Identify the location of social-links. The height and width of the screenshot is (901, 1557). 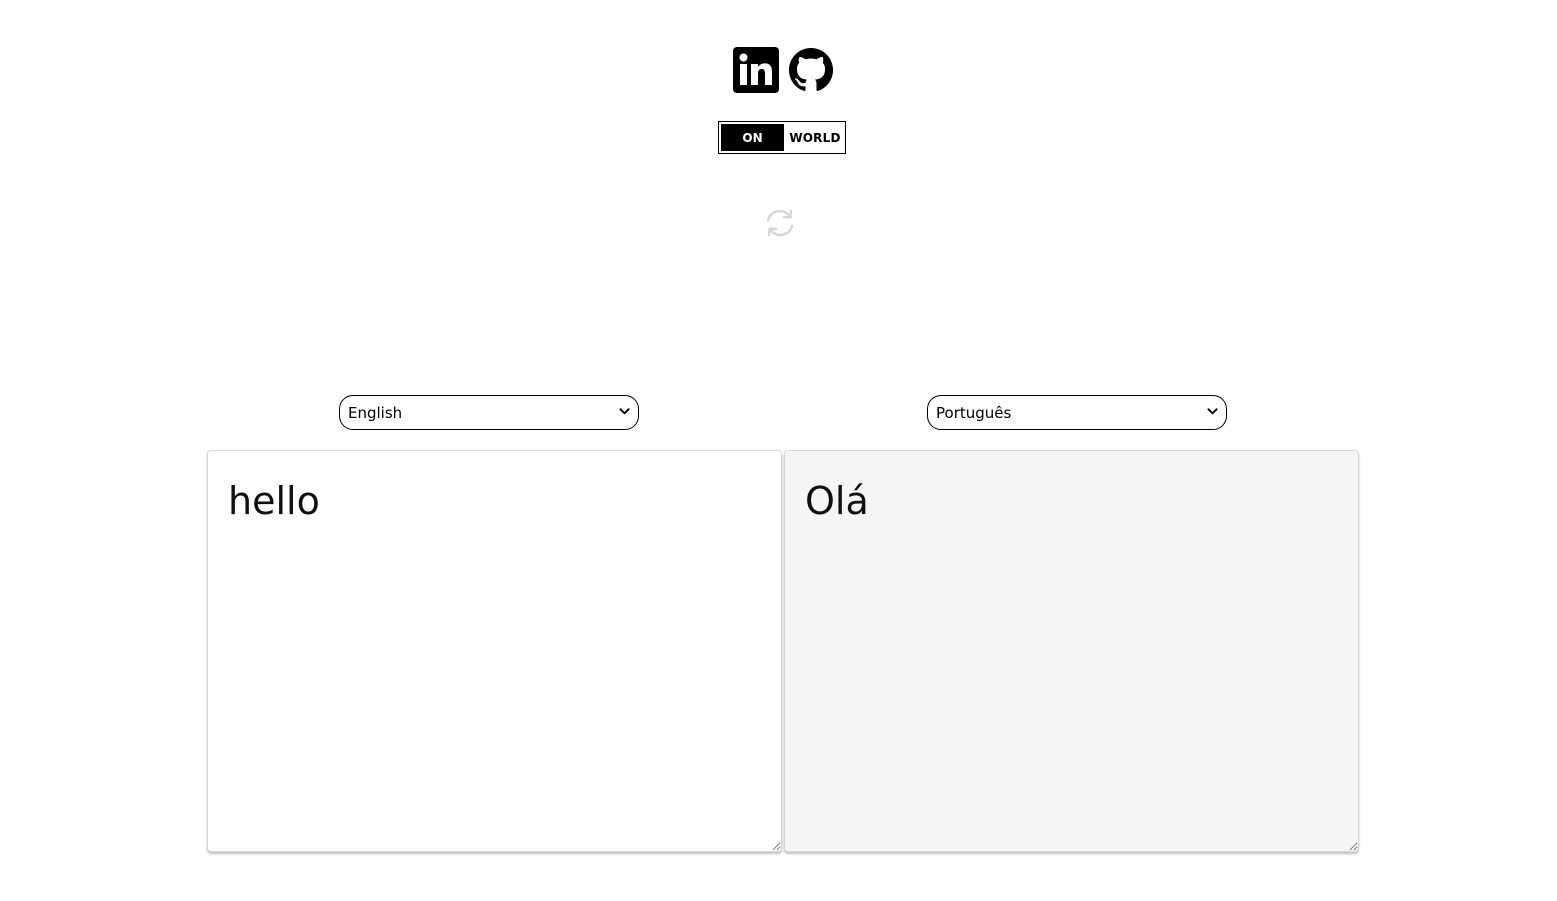
(783, 70).